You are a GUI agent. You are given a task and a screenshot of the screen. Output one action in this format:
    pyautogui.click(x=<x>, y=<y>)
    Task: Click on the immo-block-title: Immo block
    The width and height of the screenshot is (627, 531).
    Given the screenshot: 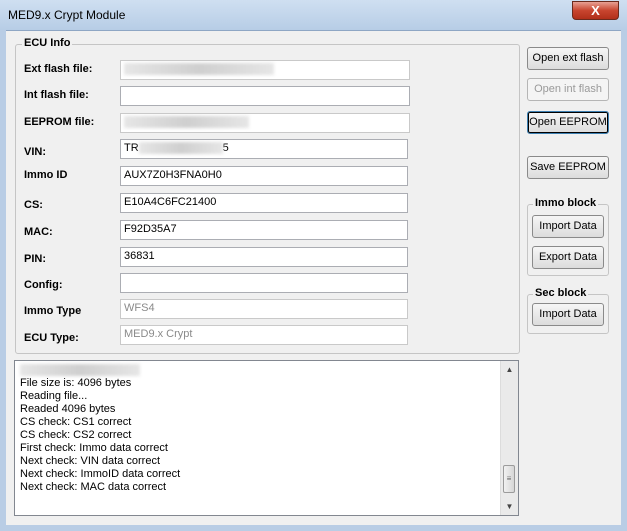 What is the action you would take?
    pyautogui.click(x=566, y=203)
    